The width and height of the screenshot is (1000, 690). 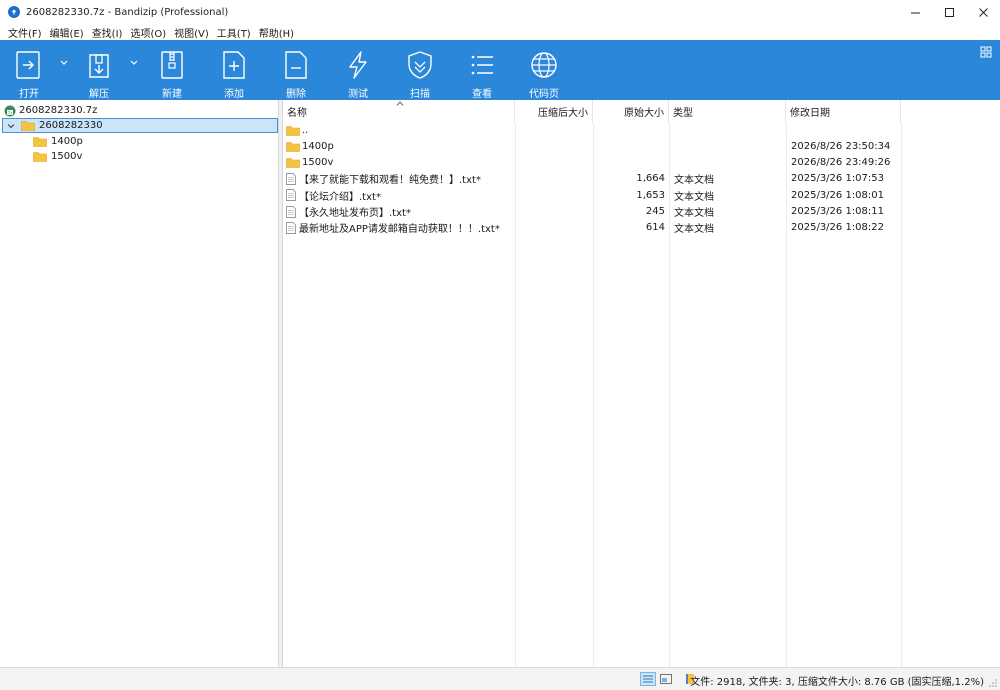 What do you see at coordinates (399, 111) in the screenshot?
I see `column-header-name: 名称` at bounding box center [399, 111].